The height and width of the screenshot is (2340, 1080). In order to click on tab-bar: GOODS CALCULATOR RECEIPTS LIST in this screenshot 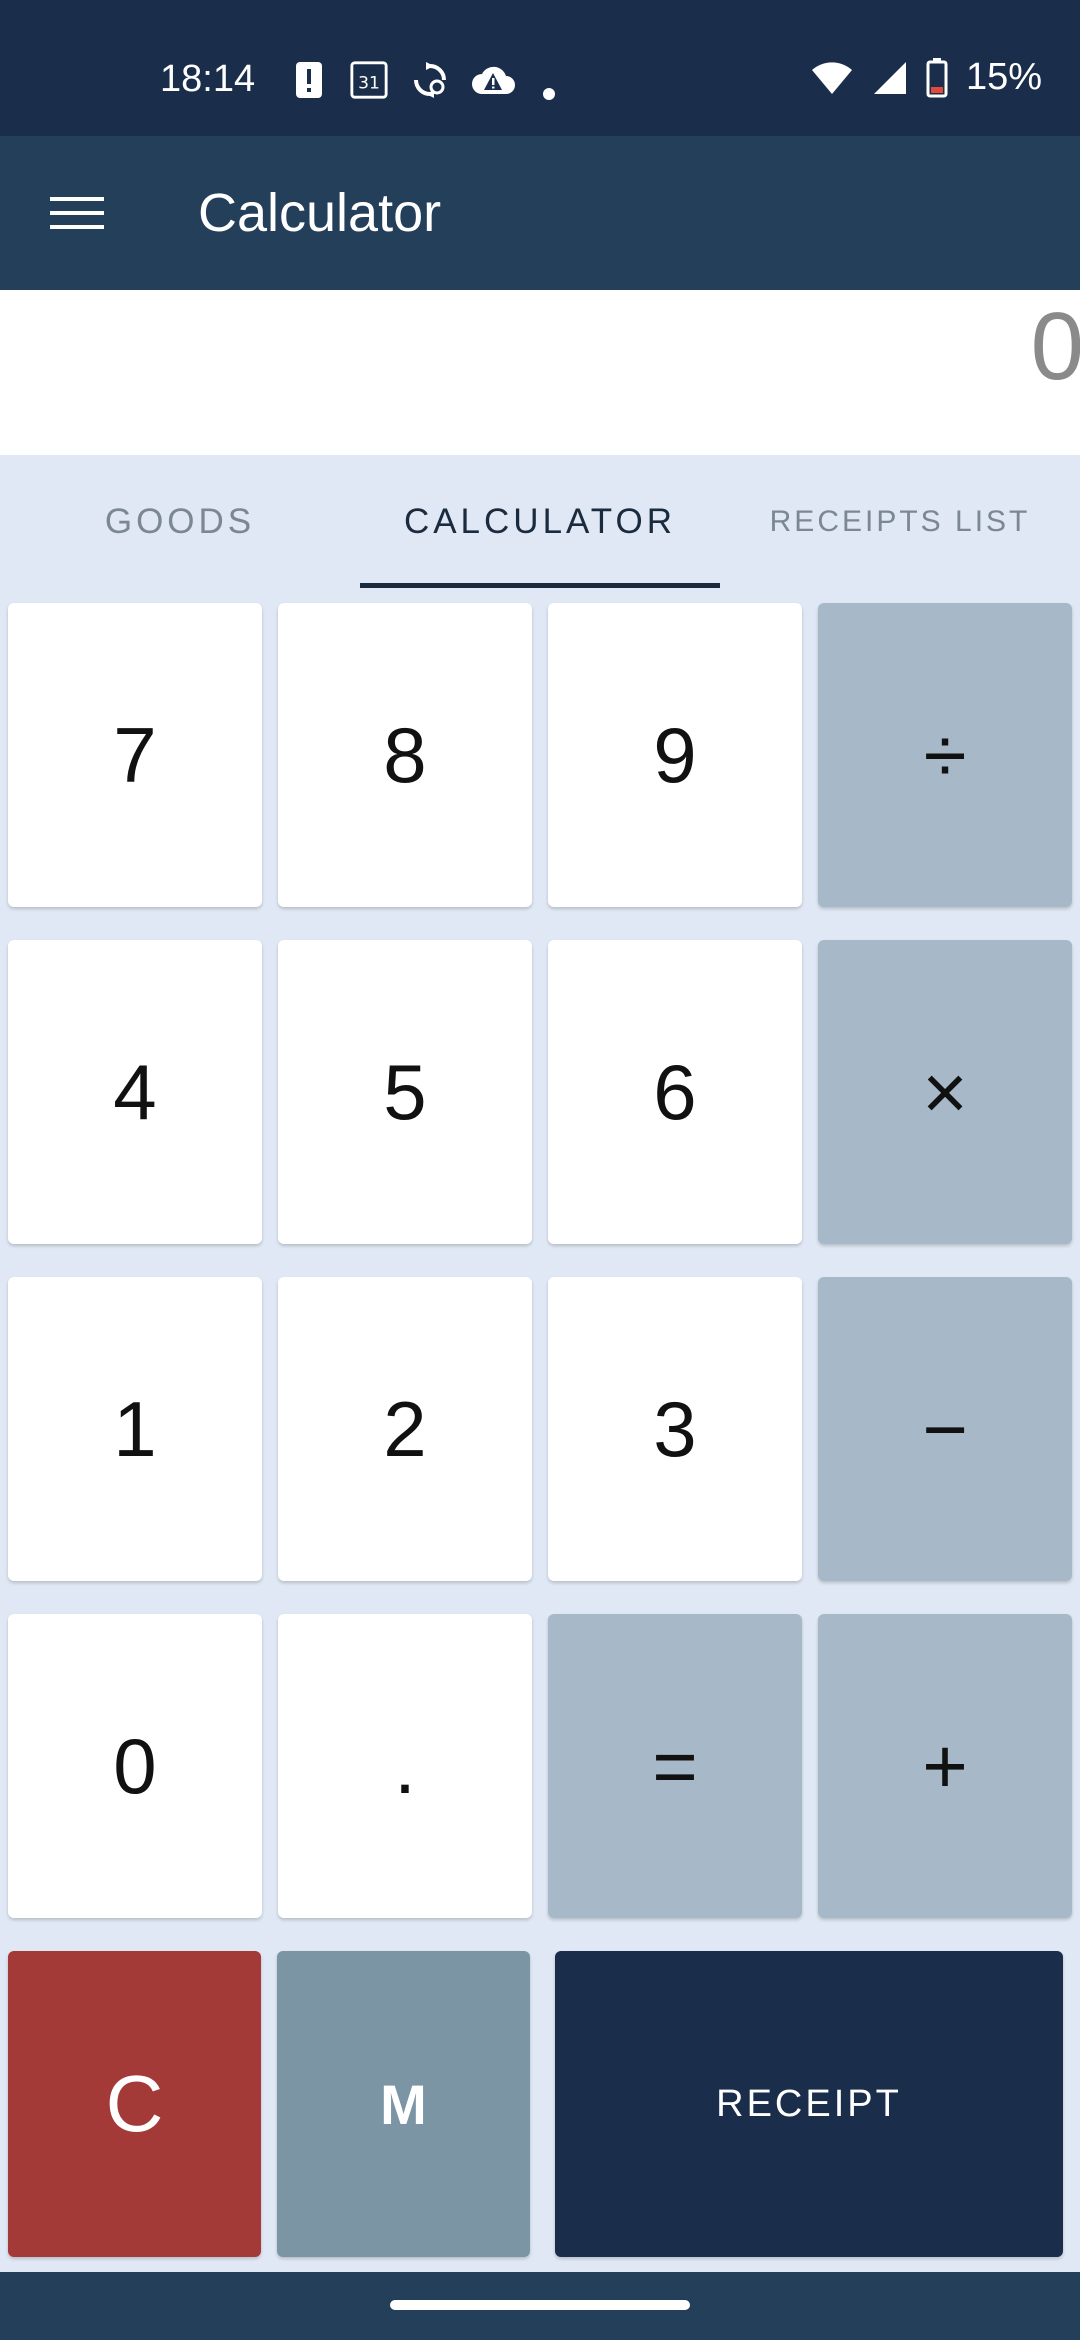, I will do `click(540, 521)`.